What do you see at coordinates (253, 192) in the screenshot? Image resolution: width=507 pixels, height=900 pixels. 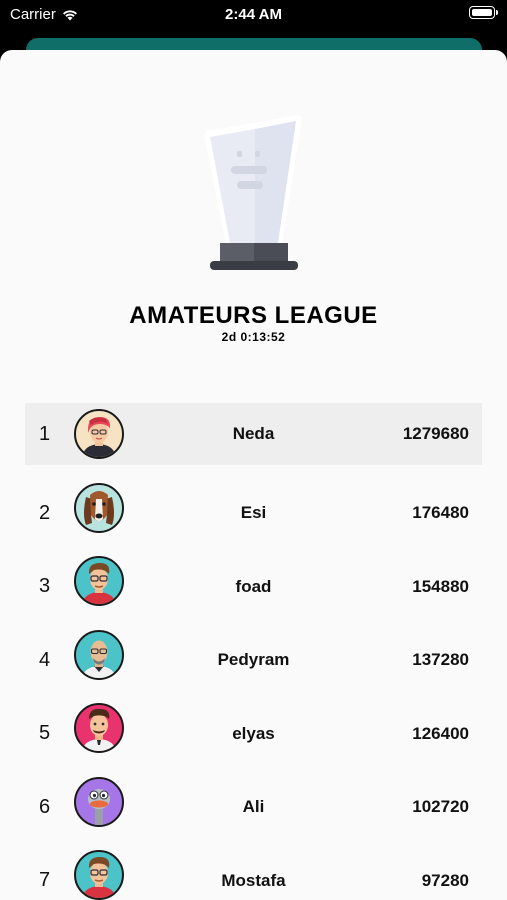 I see `trophy-icon` at bounding box center [253, 192].